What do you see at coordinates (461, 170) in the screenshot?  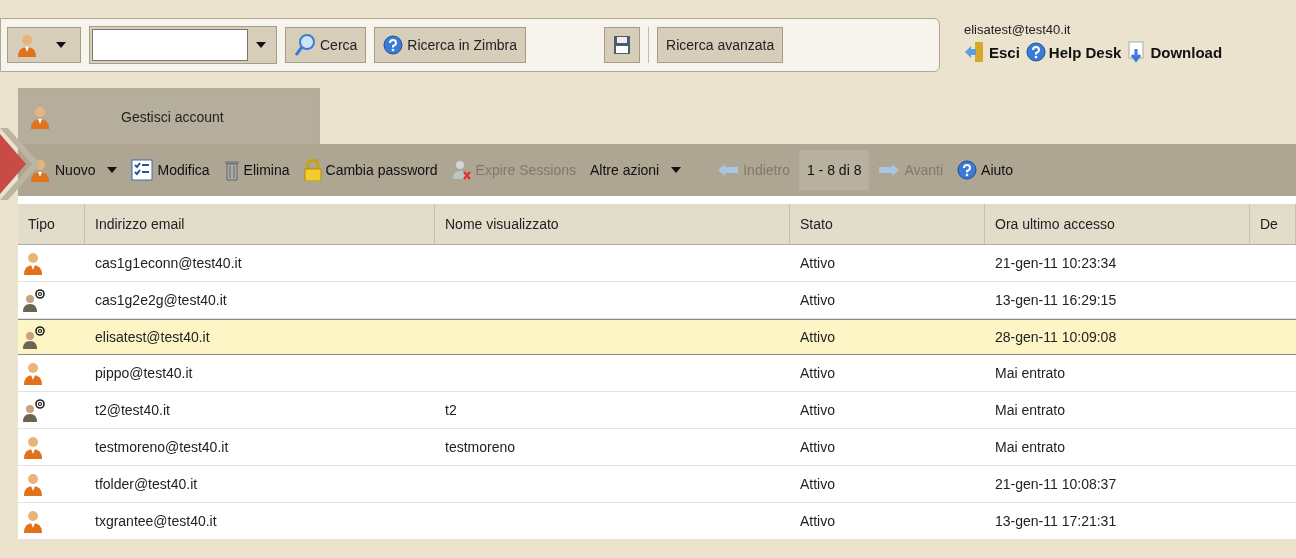 I see `person-x-icon` at bounding box center [461, 170].